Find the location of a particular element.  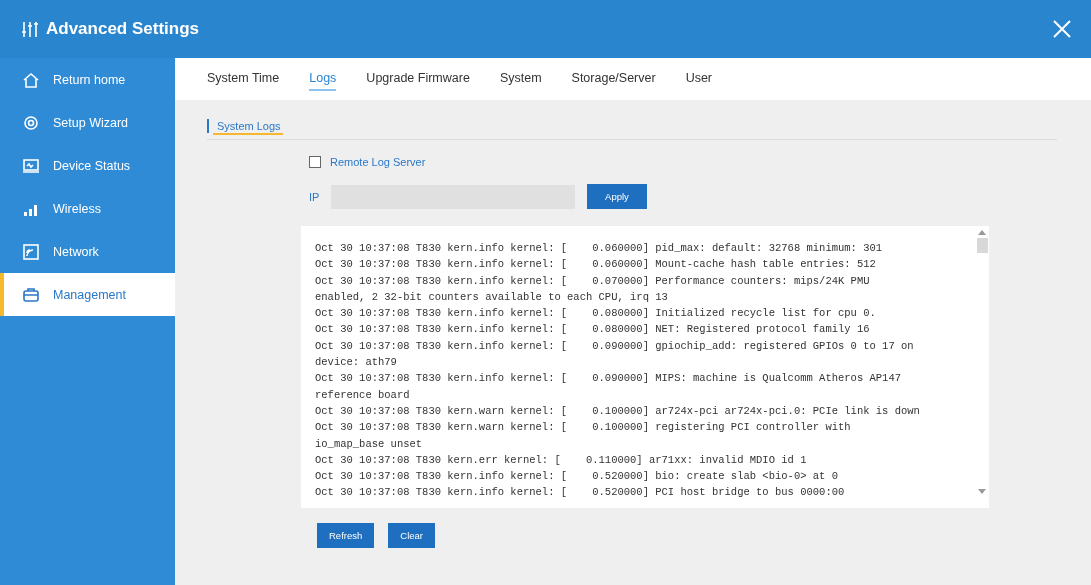

log-line: Oct 30 10:37:08 T830 kern.info kernel: [ 0.520000] PCI host bridge to bus 0000:00 is located at coordinates (580, 493).